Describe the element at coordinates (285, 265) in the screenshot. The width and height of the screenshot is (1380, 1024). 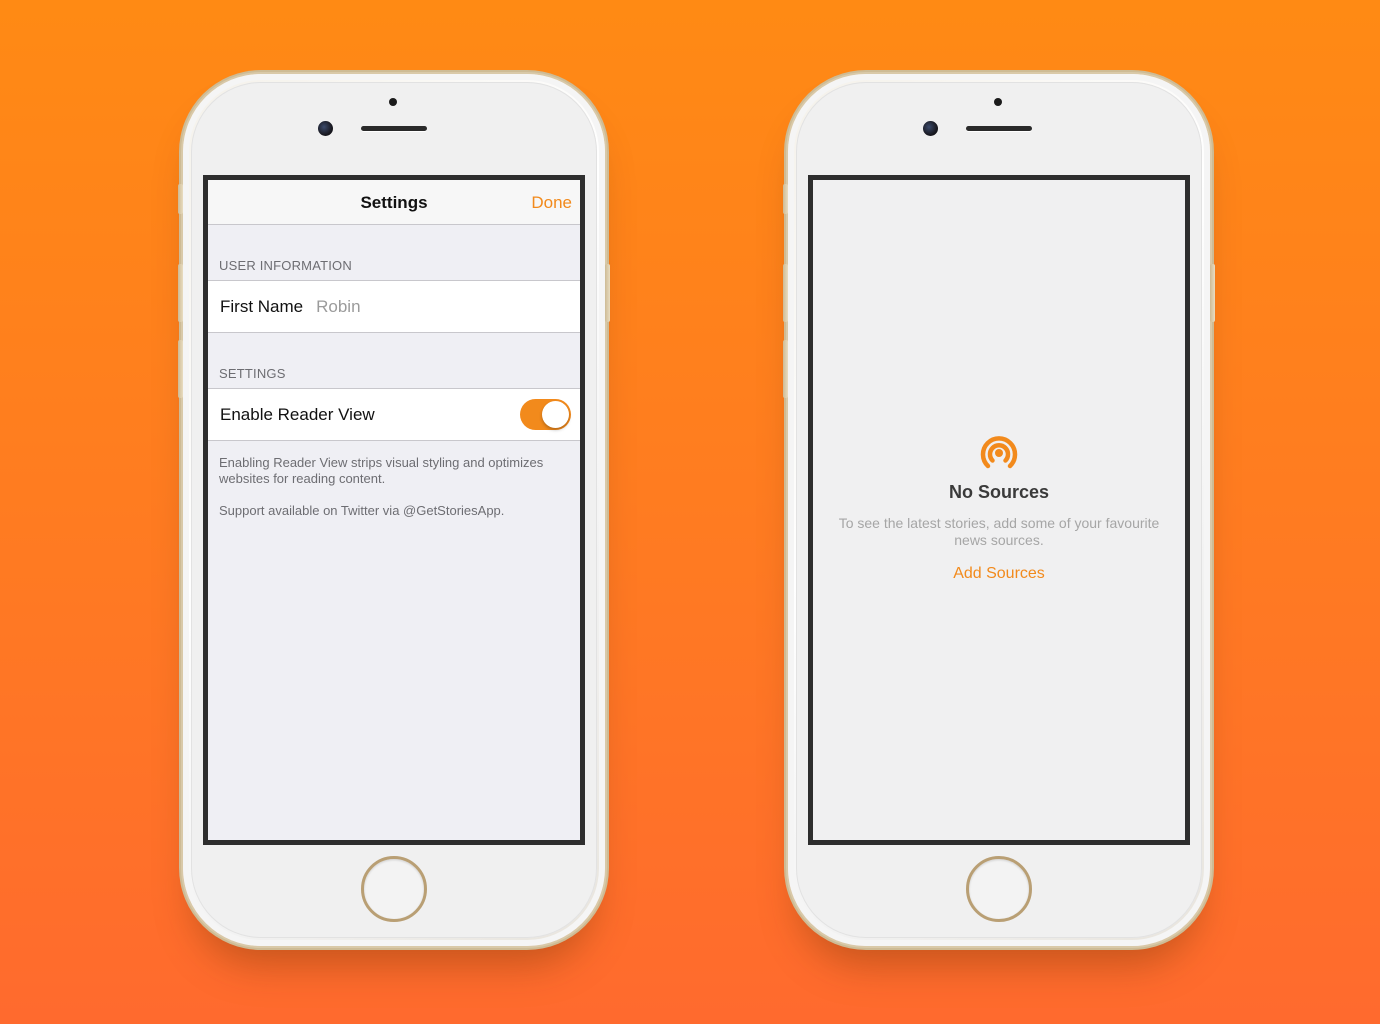
I see `section-header-user-information: USER INFORMATION` at that location.